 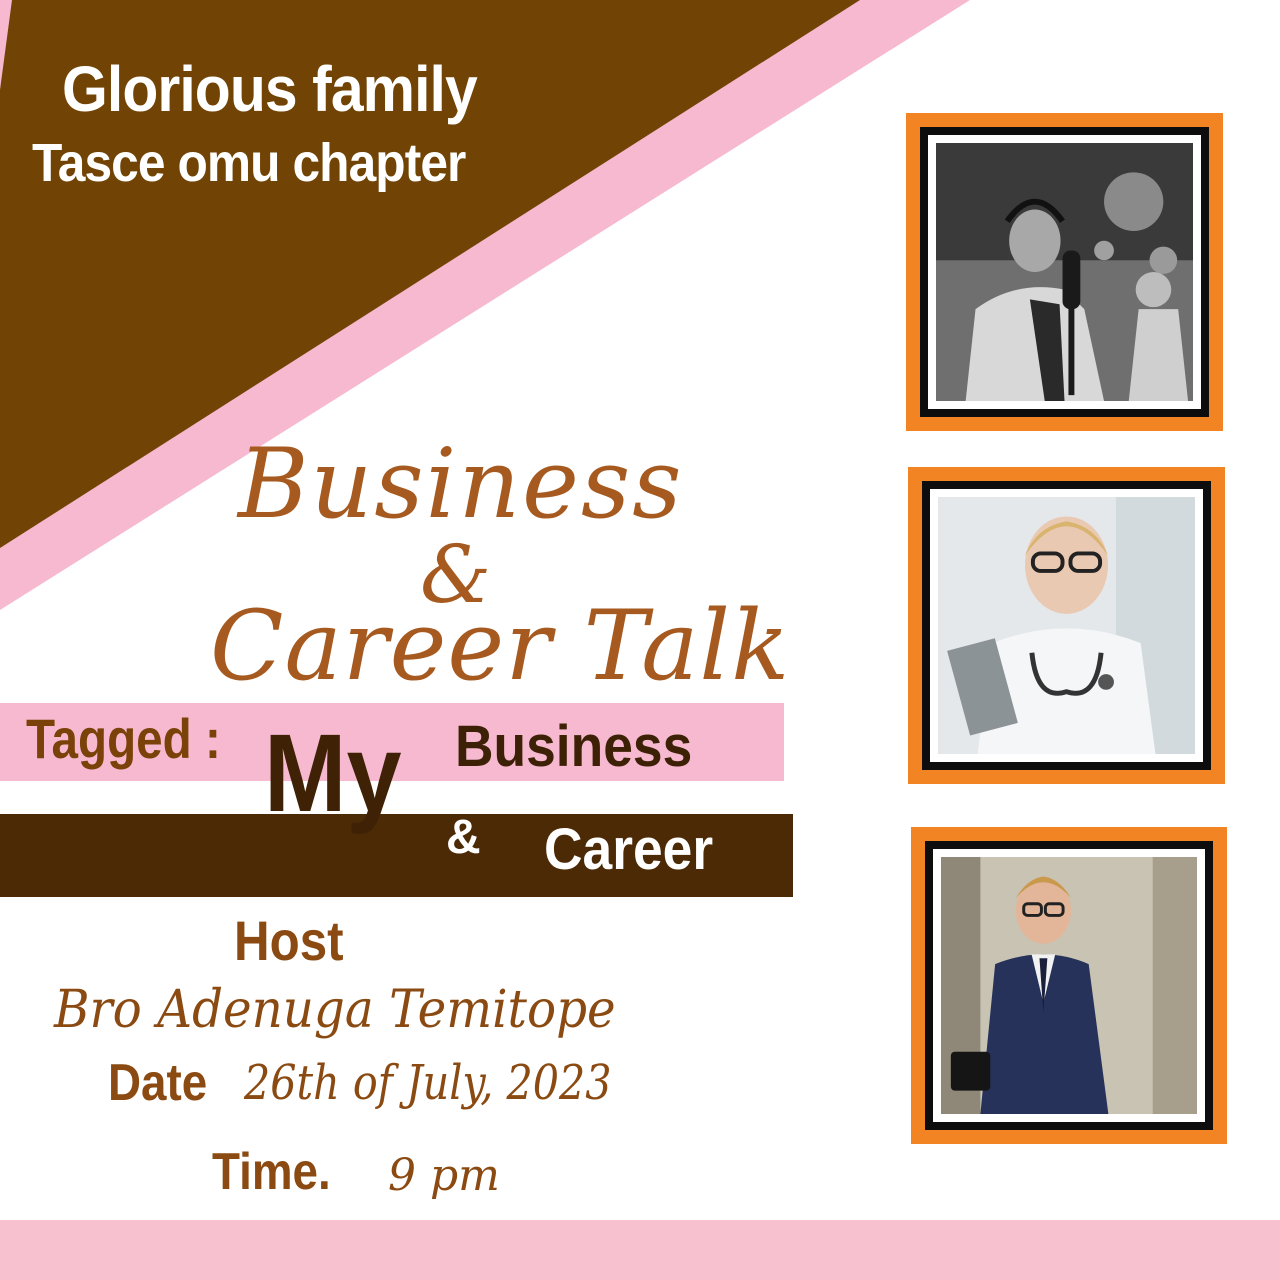 I want to click on footer-pink-band, so click(x=640, y=1250).